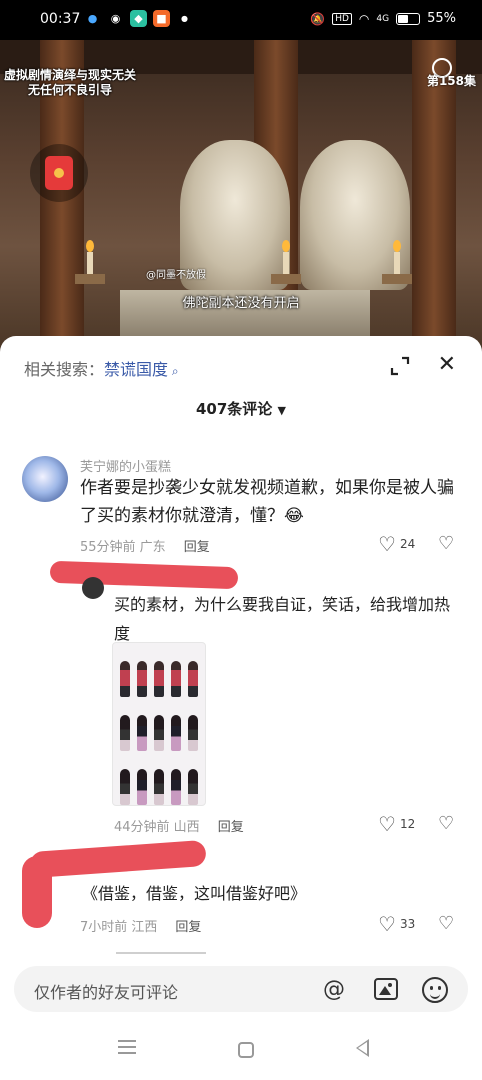  I want to click on battery-fill, so click(403, 18).